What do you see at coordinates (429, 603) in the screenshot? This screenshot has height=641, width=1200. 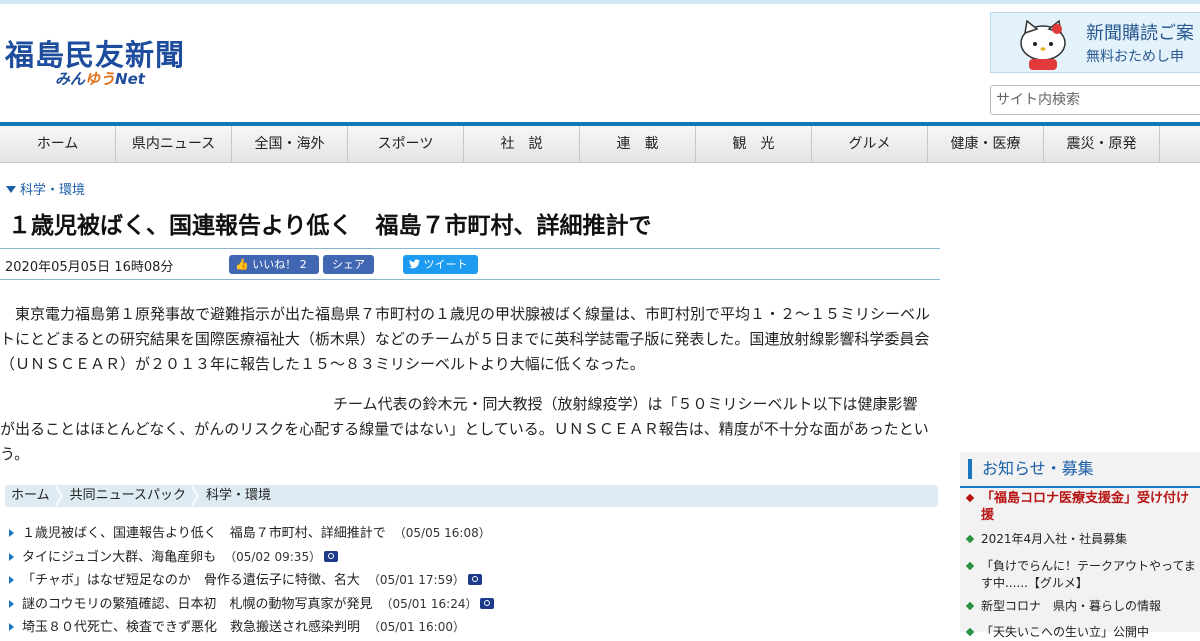 I see `news-date: （05/01 16:24）` at bounding box center [429, 603].